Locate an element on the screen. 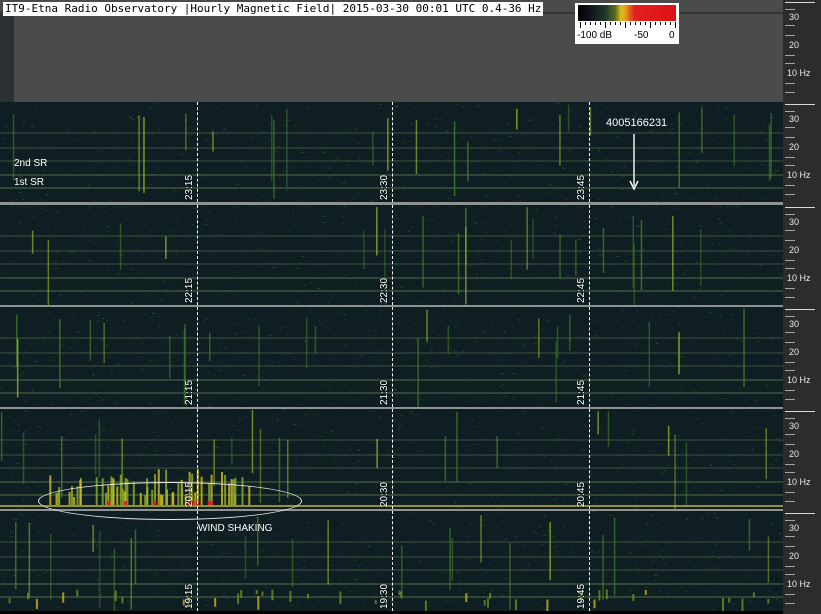 This screenshot has width=821, height=614. wind-shaking-label: WIND SHAKING is located at coordinates (235, 528).